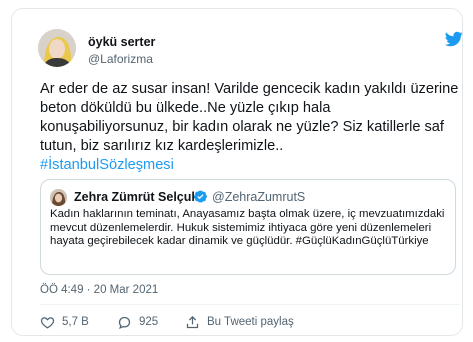 This screenshot has width=473, height=342. I want to click on divider, so click(250, 304).